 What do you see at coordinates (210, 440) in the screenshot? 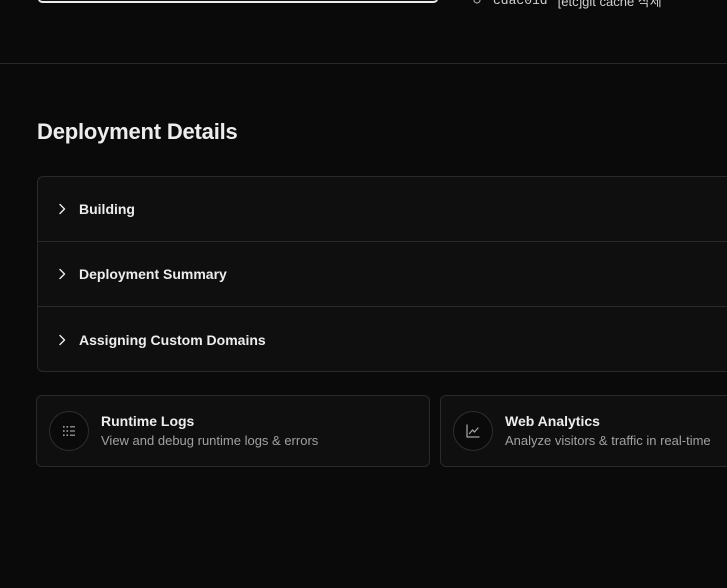
I see `card-subtitle: View and debug runtime logs & errors` at bounding box center [210, 440].